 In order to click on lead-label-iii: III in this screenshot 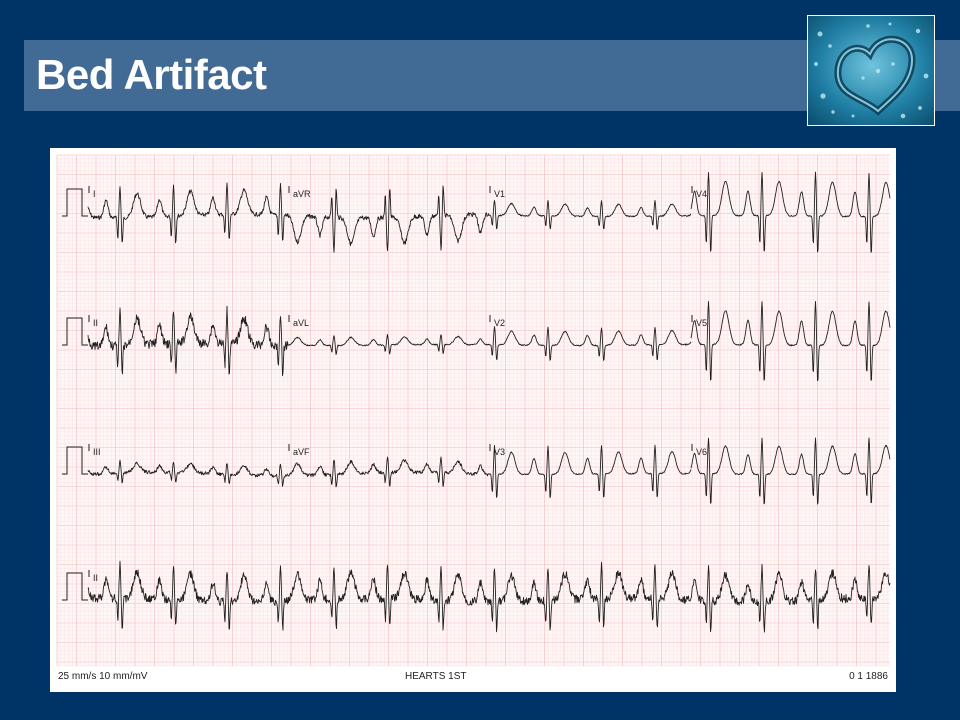, I will do `click(97, 452)`.